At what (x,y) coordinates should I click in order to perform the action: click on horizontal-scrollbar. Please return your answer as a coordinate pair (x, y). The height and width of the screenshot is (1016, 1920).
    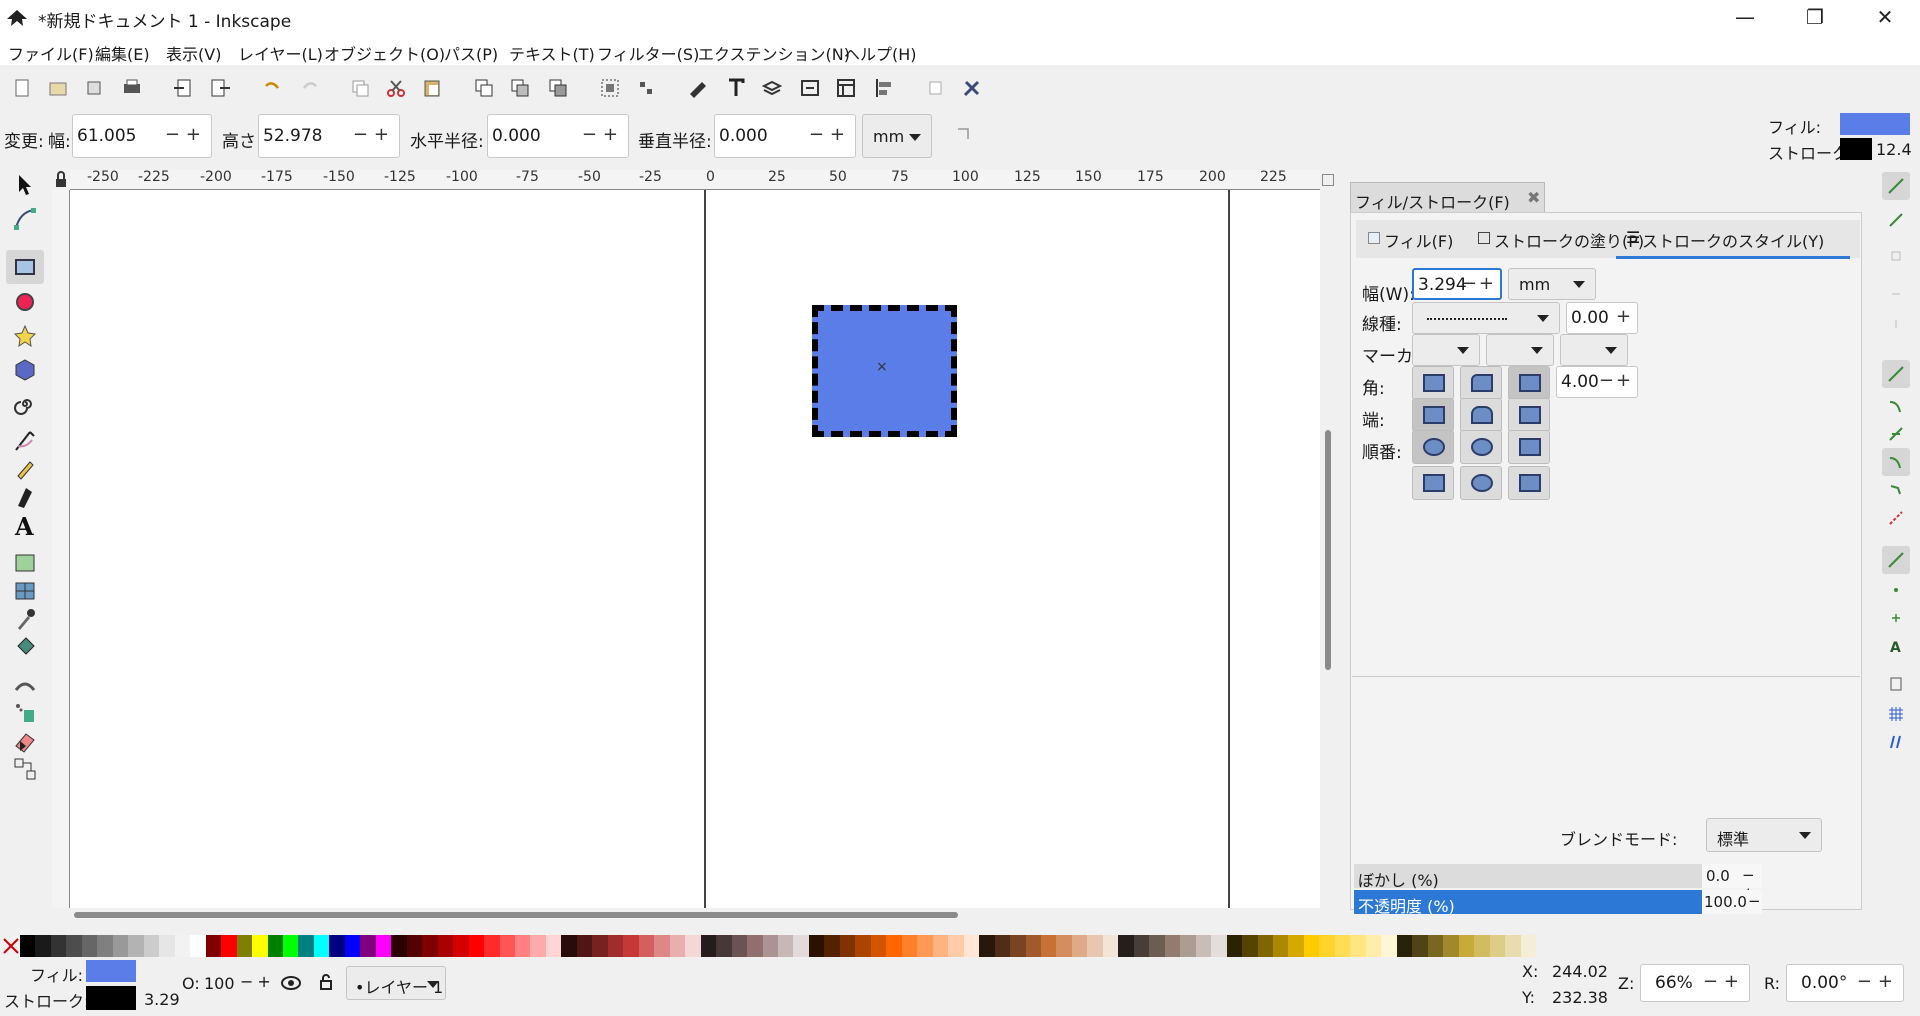
    Looking at the image, I should click on (695, 915).